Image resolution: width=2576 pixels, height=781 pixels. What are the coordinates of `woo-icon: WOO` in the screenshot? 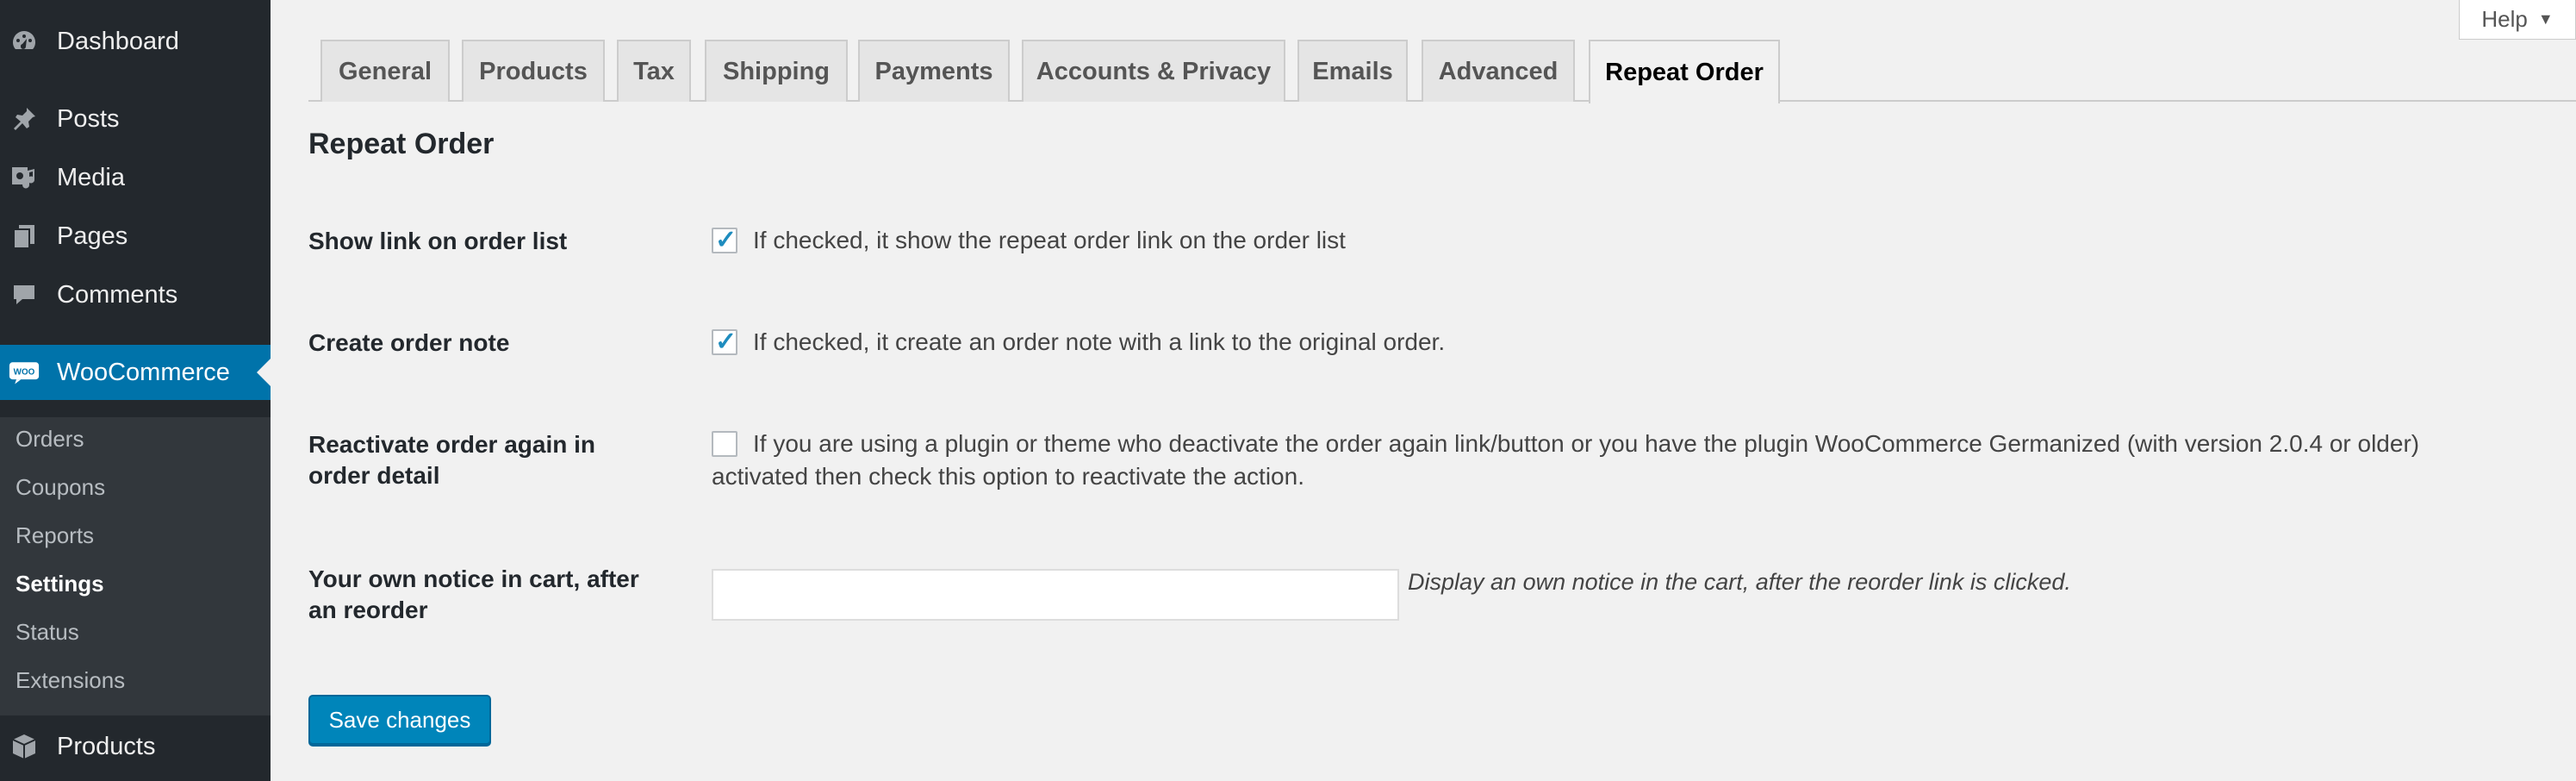 It's located at (25, 372).